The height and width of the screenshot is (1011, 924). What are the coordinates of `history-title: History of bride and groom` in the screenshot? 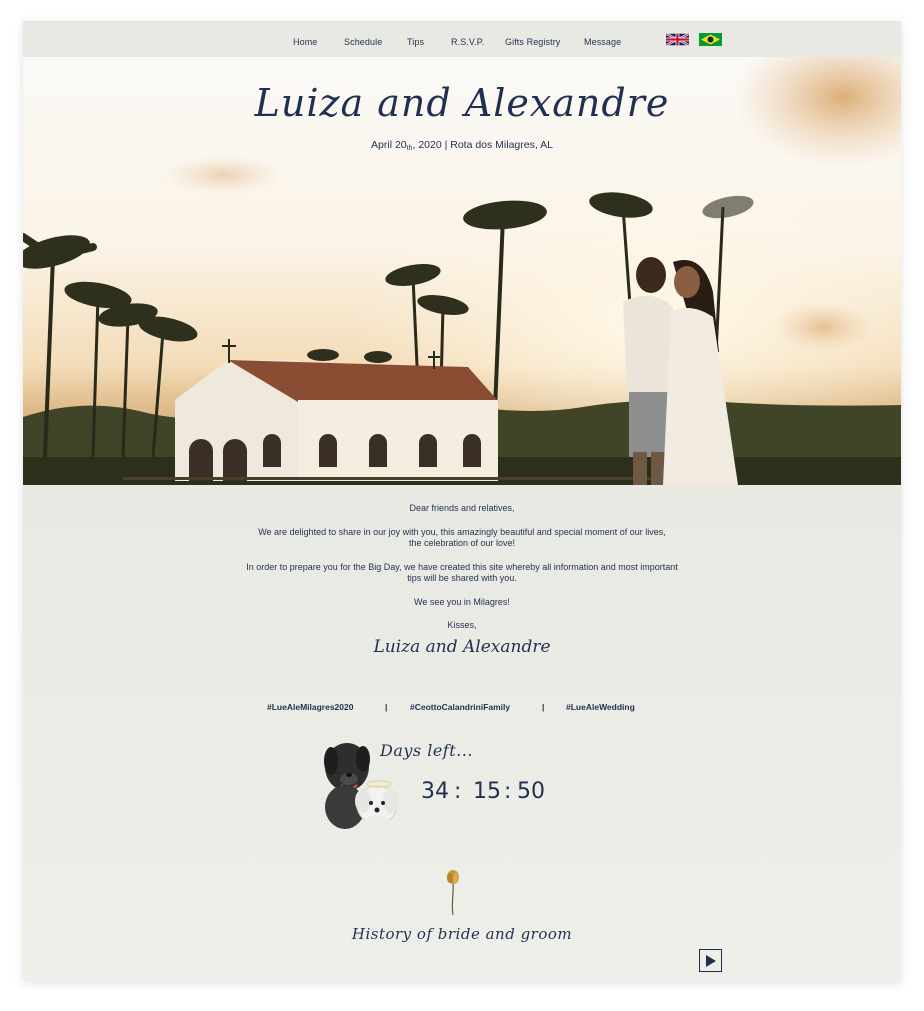 It's located at (462, 934).